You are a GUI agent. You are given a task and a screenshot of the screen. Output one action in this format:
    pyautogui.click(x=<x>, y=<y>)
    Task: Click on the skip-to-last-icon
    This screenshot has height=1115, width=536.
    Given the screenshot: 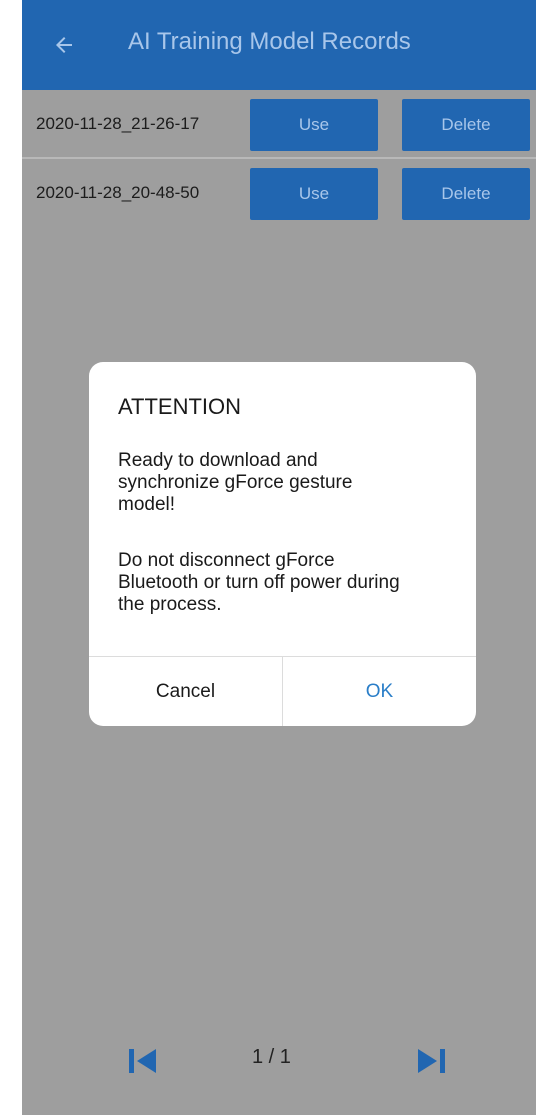 What is the action you would take?
    pyautogui.click(x=431, y=1061)
    